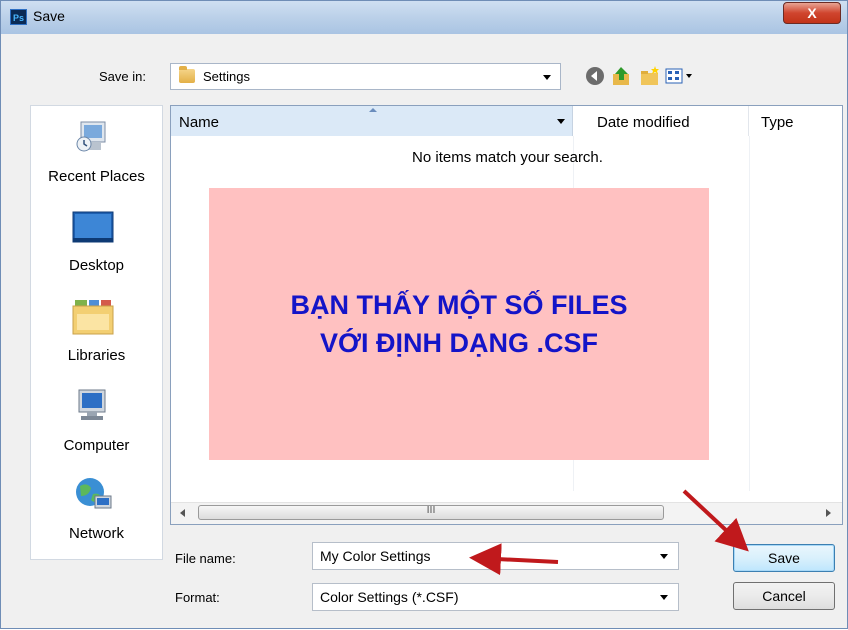 The height and width of the screenshot is (630, 848). What do you see at coordinates (507, 157) in the screenshot?
I see `empty-results-message: No items match your search.` at bounding box center [507, 157].